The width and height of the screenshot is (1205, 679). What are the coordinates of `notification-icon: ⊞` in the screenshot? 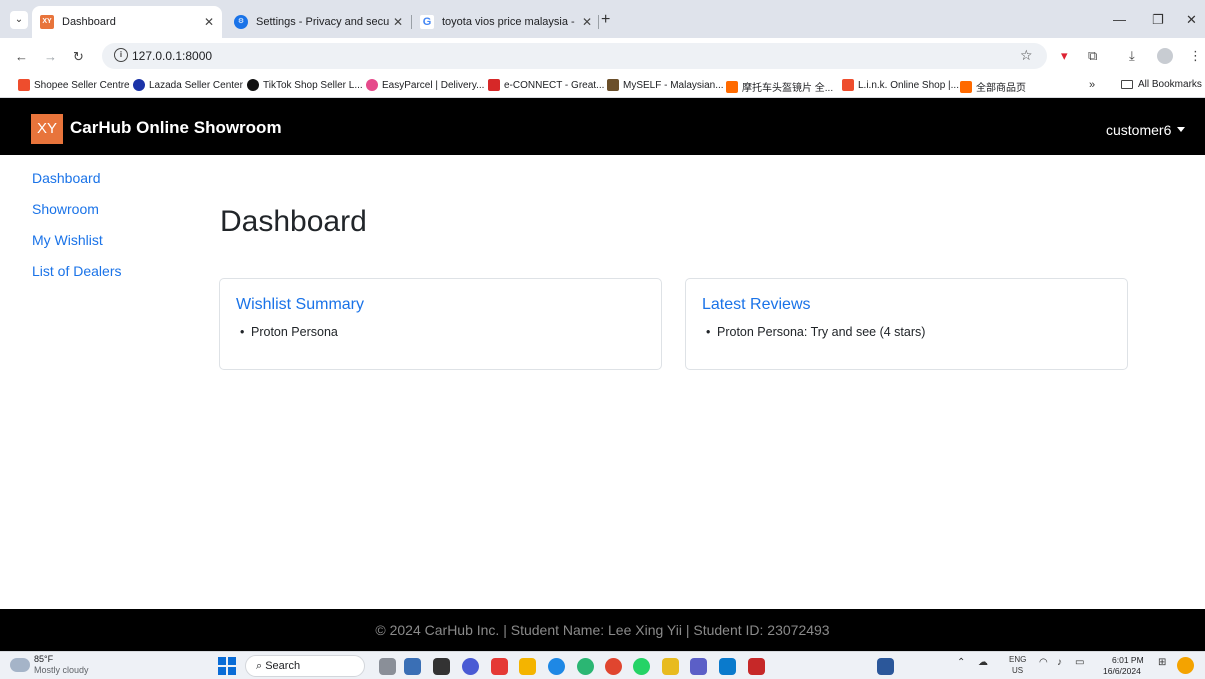 It's located at (1162, 662).